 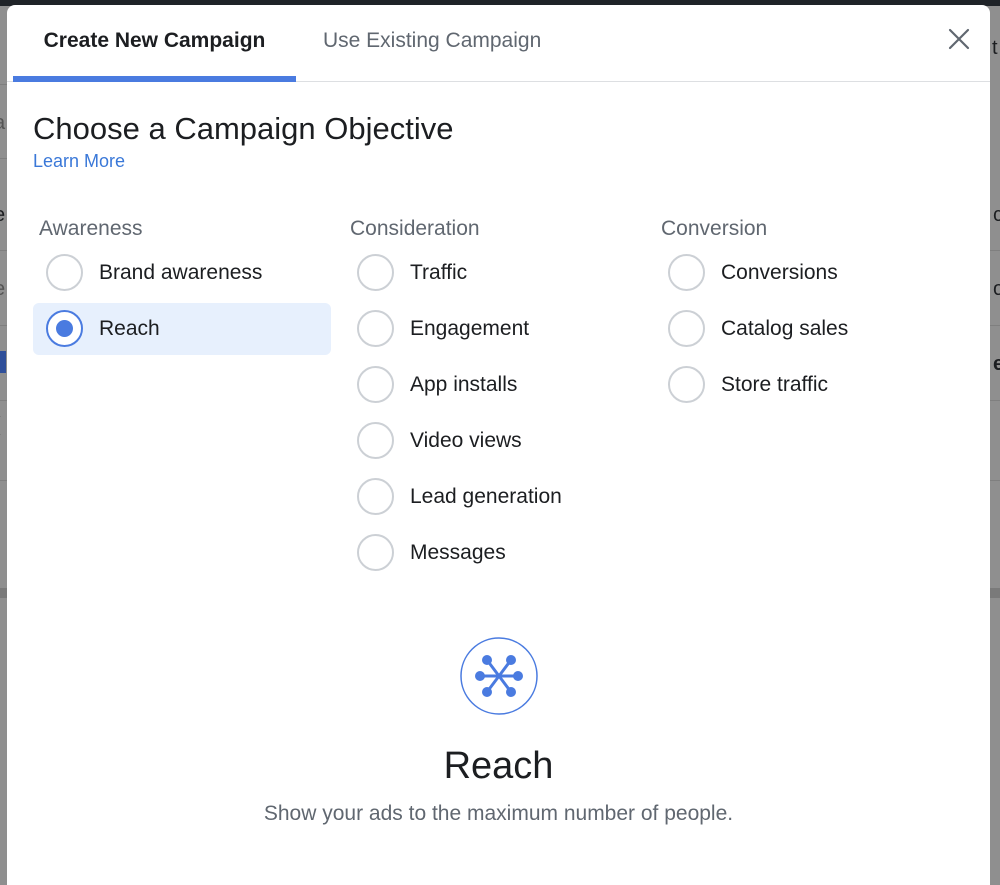 I want to click on column-heading: Conversion, so click(x=714, y=228).